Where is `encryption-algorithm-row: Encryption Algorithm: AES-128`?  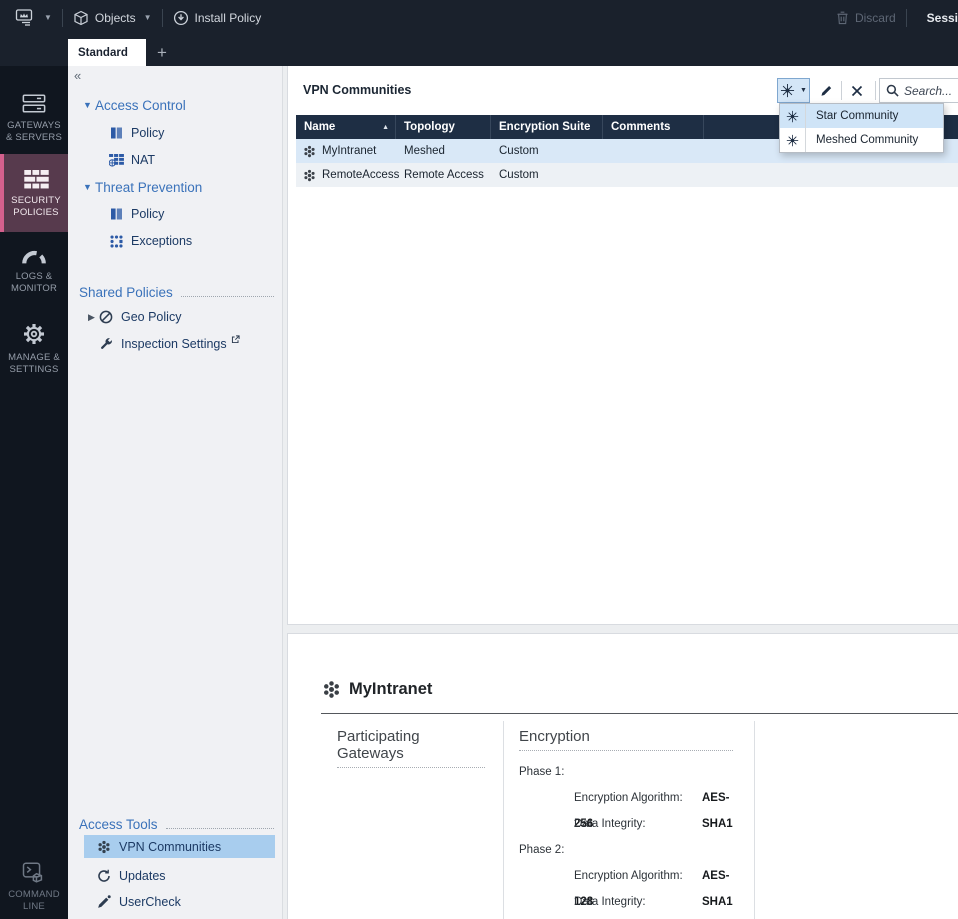 encryption-algorithm-row: Encryption Algorithm: AES-128 is located at coordinates (652, 889).